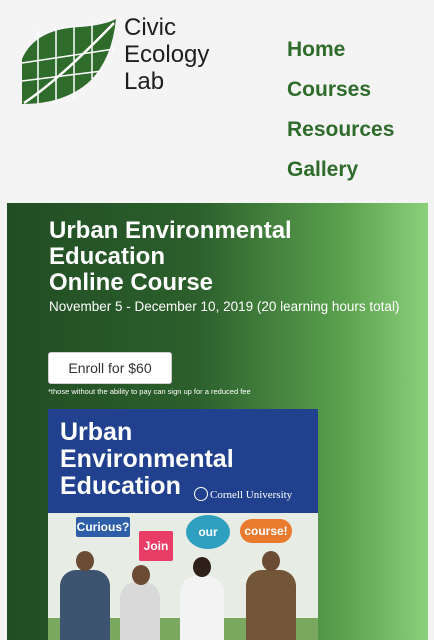  I want to click on hero-title-line-1: Urban Environmental, so click(170, 230).